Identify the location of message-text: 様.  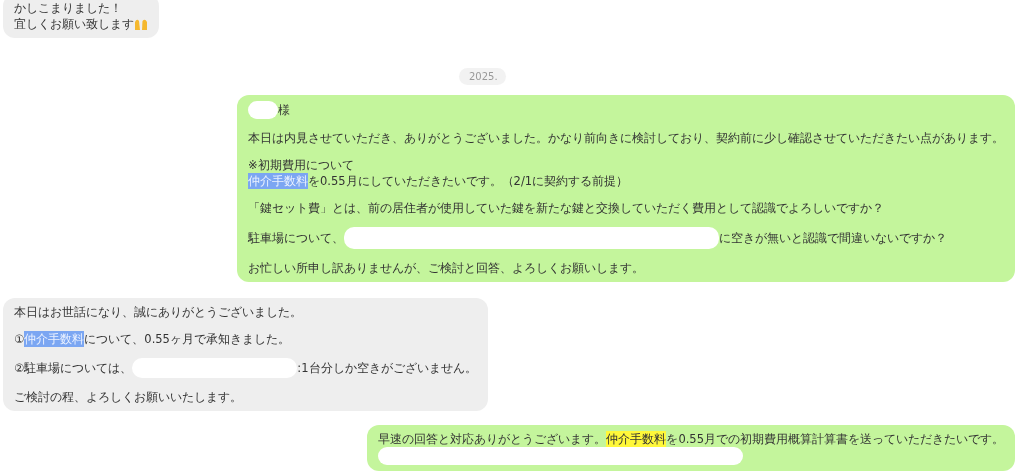
(284, 110).